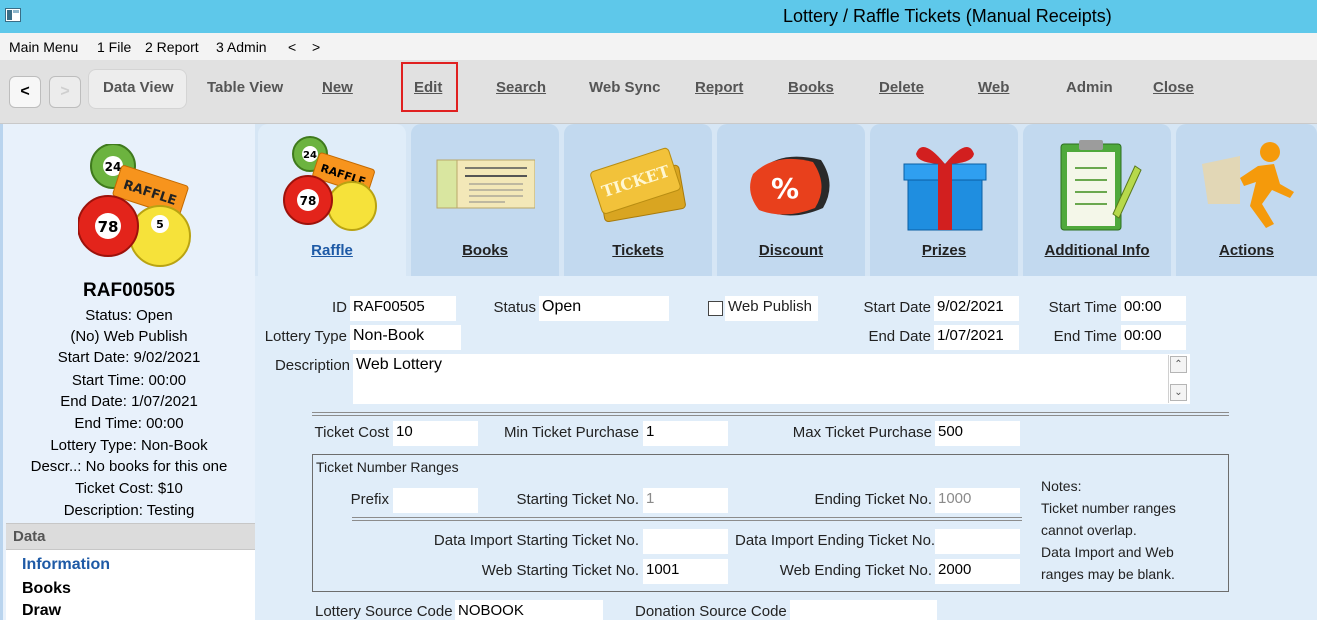  What do you see at coordinates (977, 571) in the screenshot?
I see `web-end-field: 2000` at bounding box center [977, 571].